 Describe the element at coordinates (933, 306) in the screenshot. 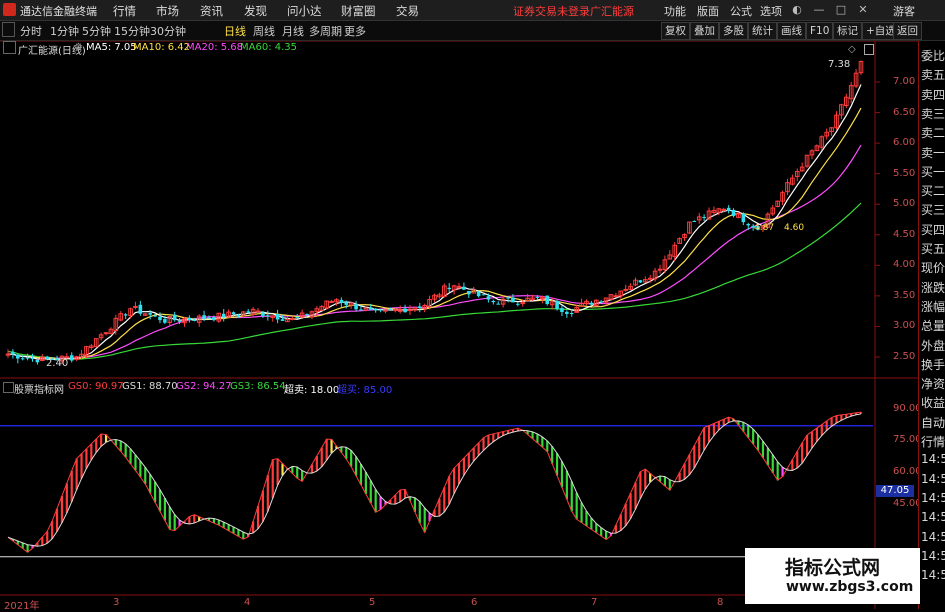

I see `sidebar-item: 涨幅` at that location.